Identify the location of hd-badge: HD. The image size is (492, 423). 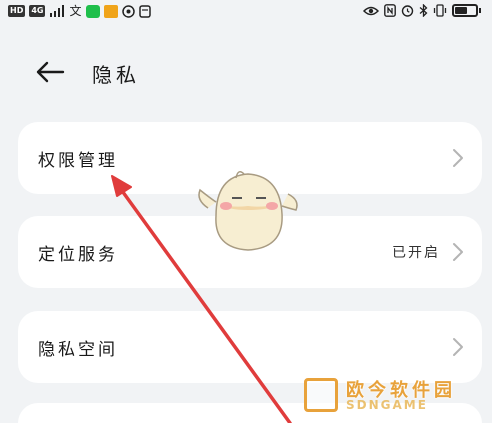
(17, 11).